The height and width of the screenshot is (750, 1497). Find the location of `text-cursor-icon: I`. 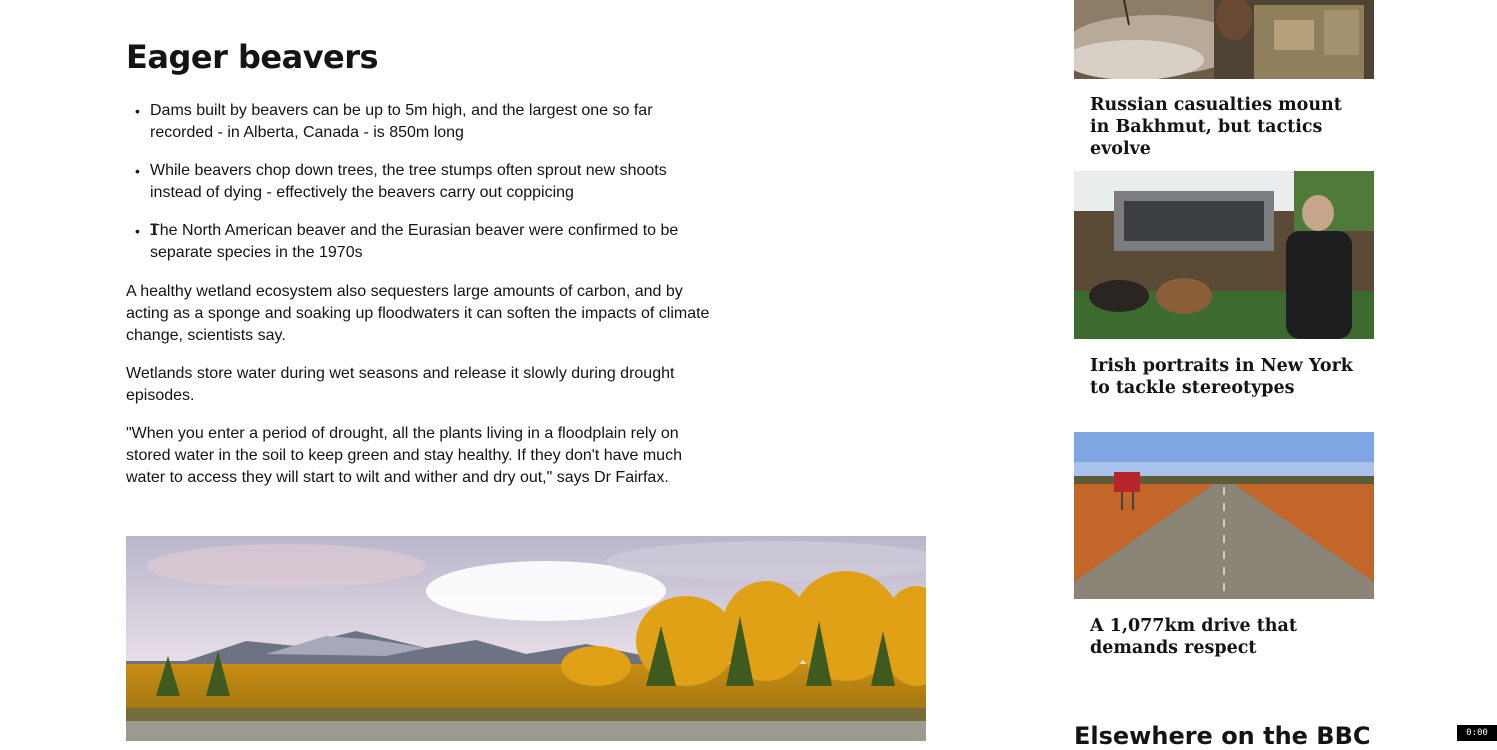

text-cursor-icon: I is located at coordinates (154, 229).